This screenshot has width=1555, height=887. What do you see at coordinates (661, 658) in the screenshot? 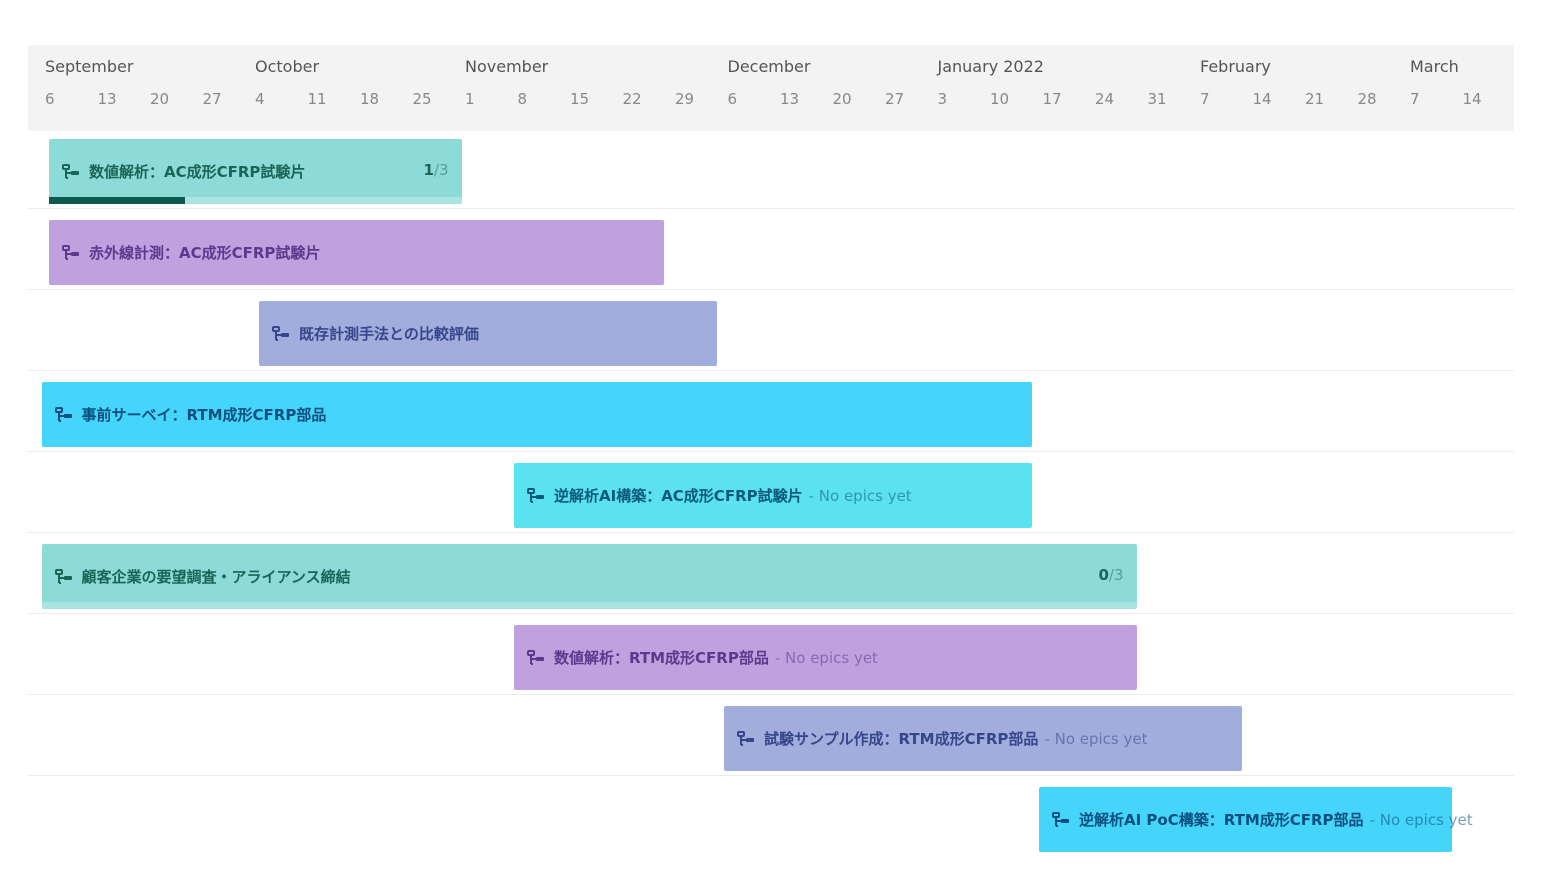
I see `roadmap-title: 数値解析：RTM成形CFRP部品` at bounding box center [661, 658].